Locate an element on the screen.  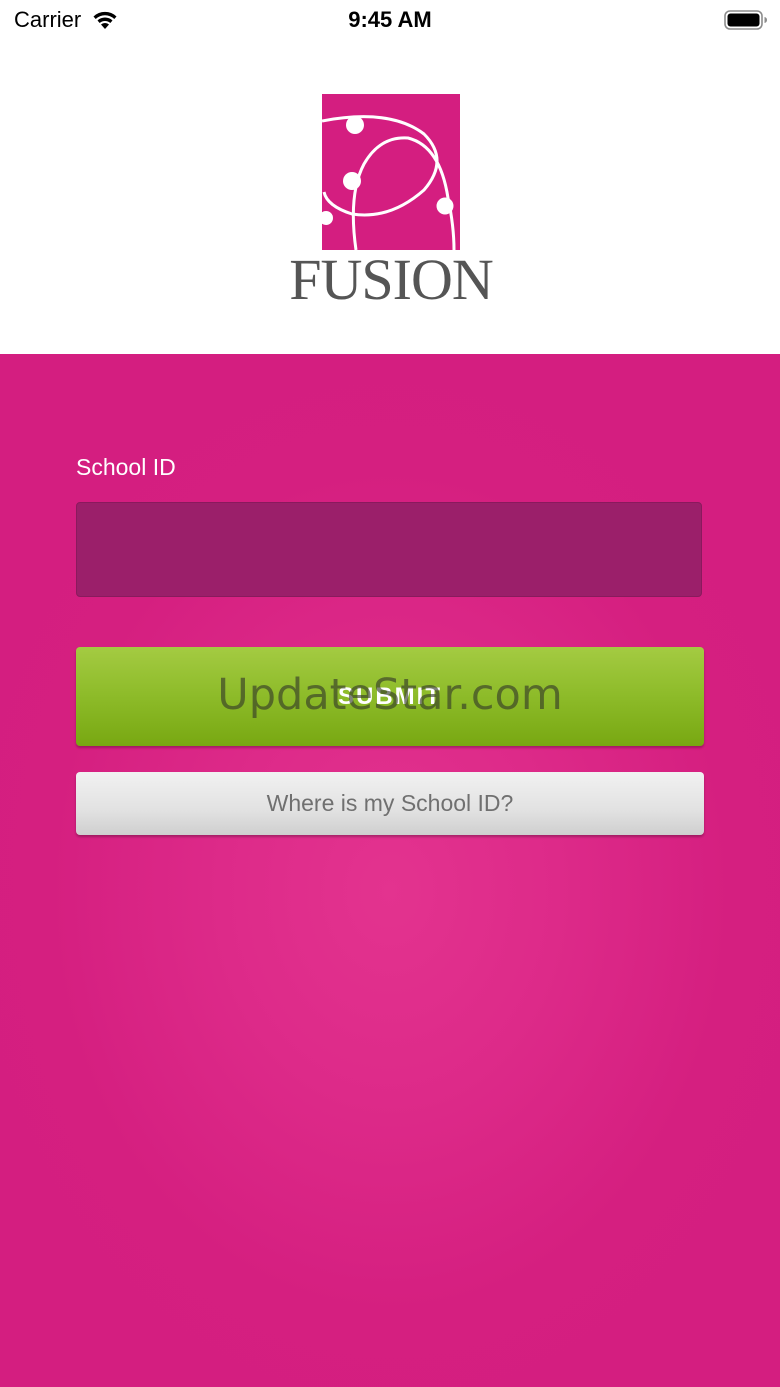
school-id-label: School ID is located at coordinates (126, 467).